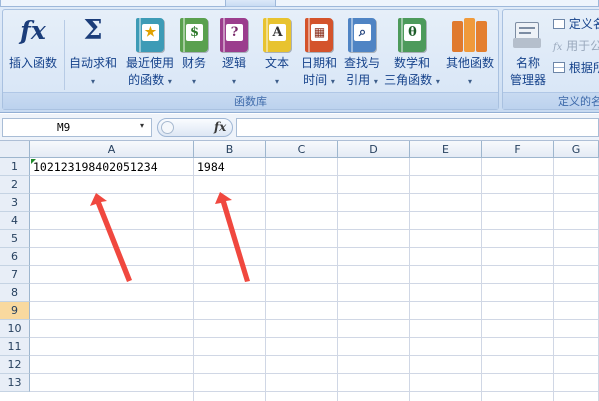  What do you see at coordinates (551, 100) in the screenshot?
I see `defined-names-label: 定义的名` at bounding box center [551, 100].